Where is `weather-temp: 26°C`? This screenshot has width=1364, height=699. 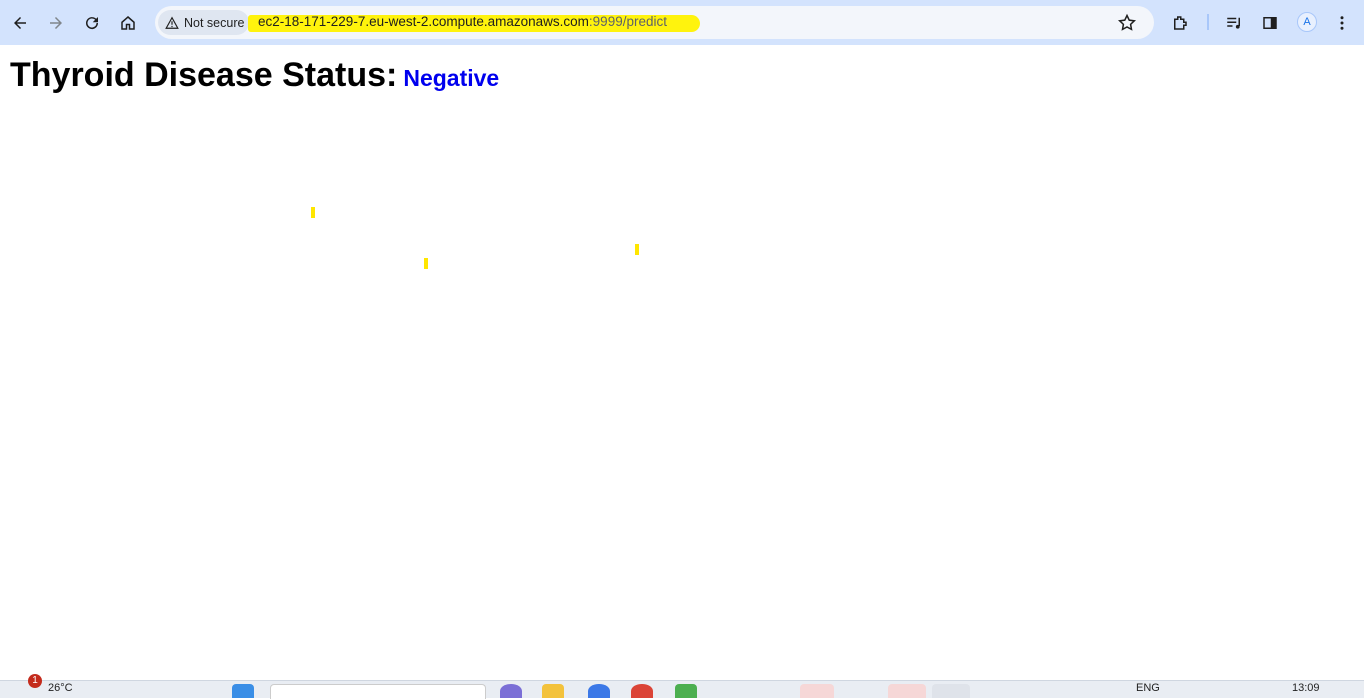 weather-temp: 26°C is located at coordinates (60, 688).